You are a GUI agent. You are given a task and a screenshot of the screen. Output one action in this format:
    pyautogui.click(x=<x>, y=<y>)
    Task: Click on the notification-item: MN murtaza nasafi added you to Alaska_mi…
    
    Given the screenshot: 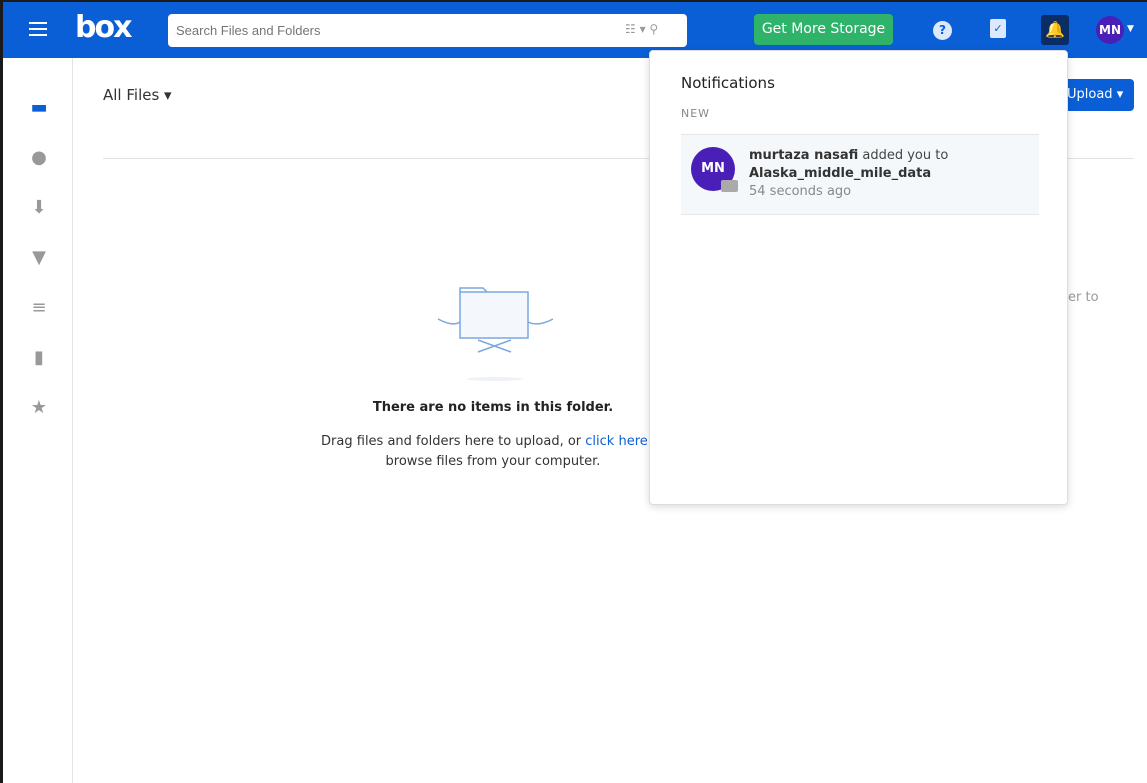 What is the action you would take?
    pyautogui.click(x=860, y=174)
    